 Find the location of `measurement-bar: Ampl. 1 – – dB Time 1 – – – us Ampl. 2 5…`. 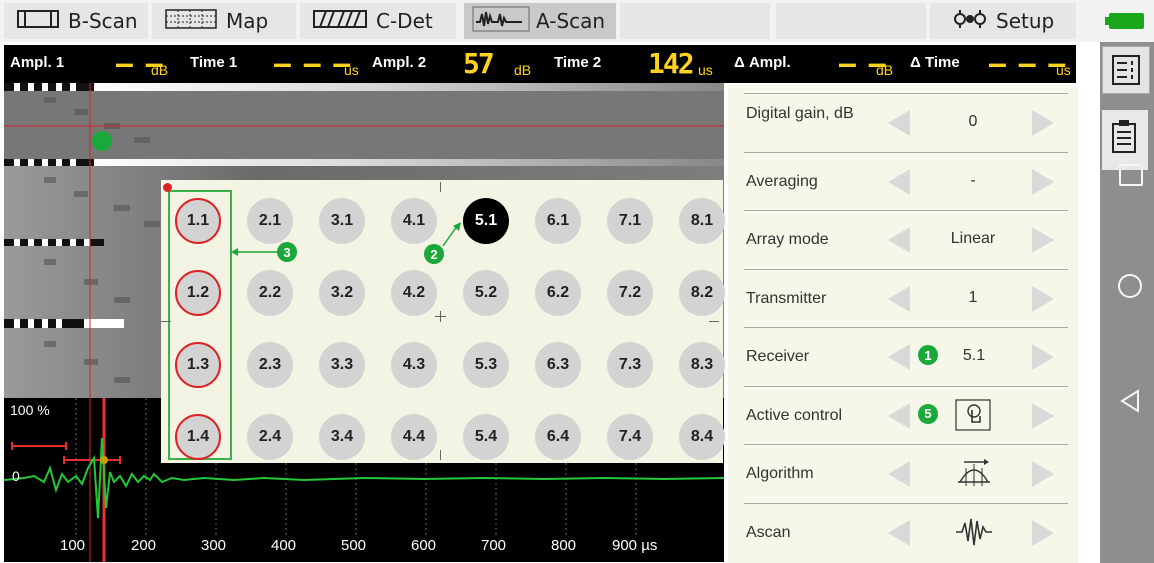

measurement-bar: Ampl. 1 – – dB Time 1 – – – us Ampl. 2 5… is located at coordinates (540, 64).